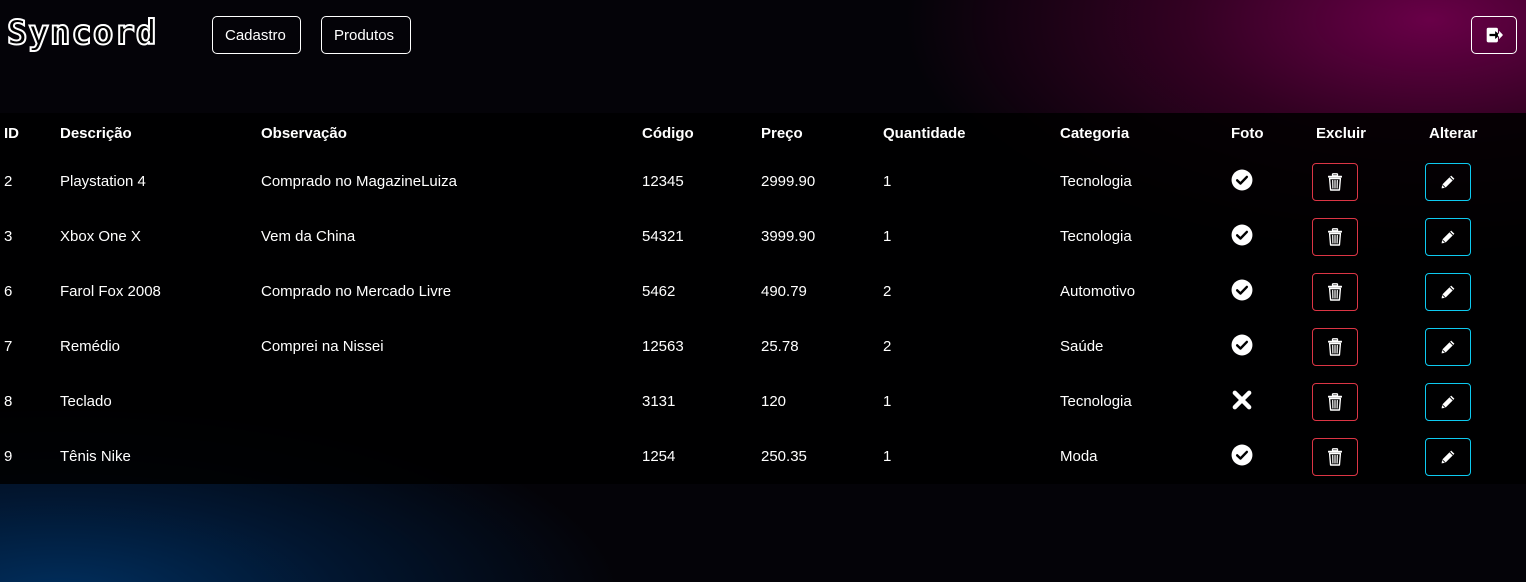 This screenshot has width=1526, height=582. What do you see at coordinates (8, 236) in the screenshot?
I see `cell-id: 3` at bounding box center [8, 236].